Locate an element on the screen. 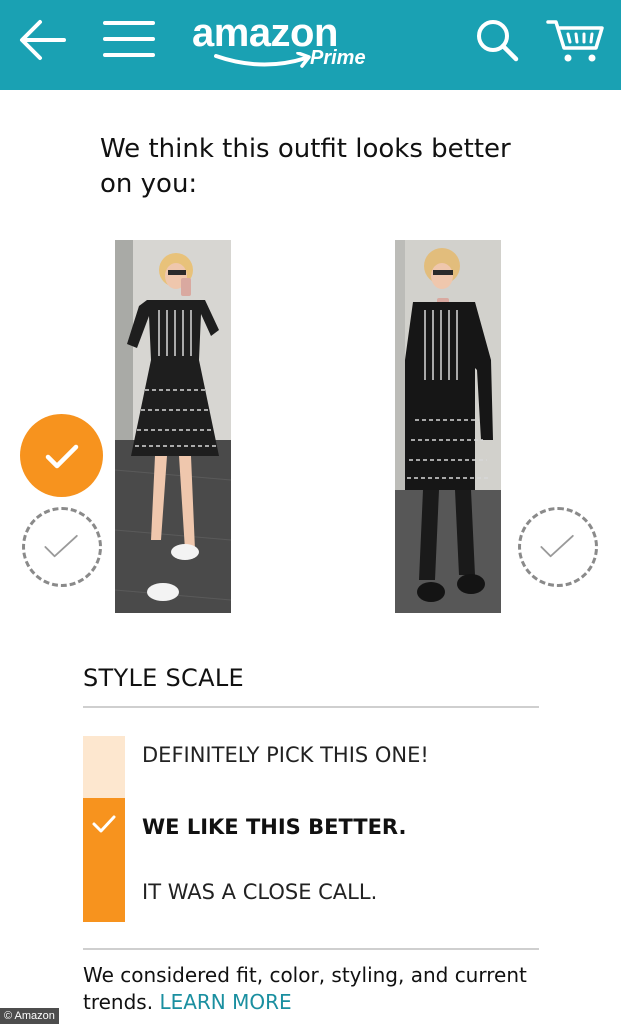 This screenshot has width=621, height=1024. outfit-photo-left-image is located at coordinates (173, 426).